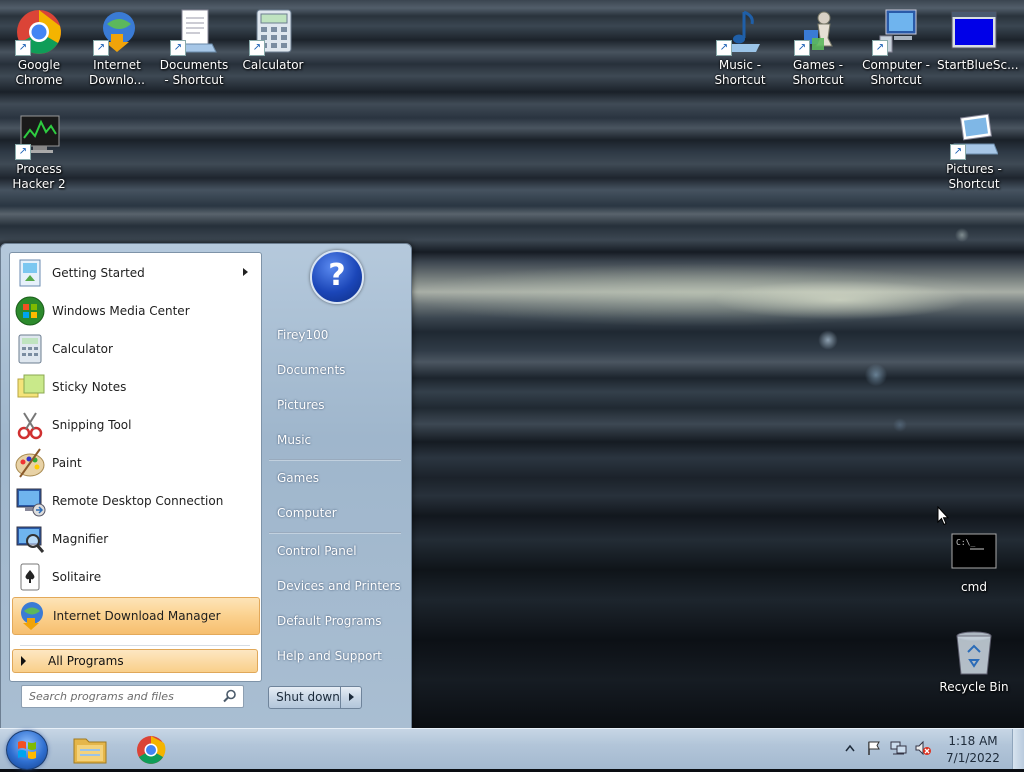 The image size is (1024, 772). What do you see at coordinates (30, 273) in the screenshot?
I see `getting-started-icon` at bounding box center [30, 273].